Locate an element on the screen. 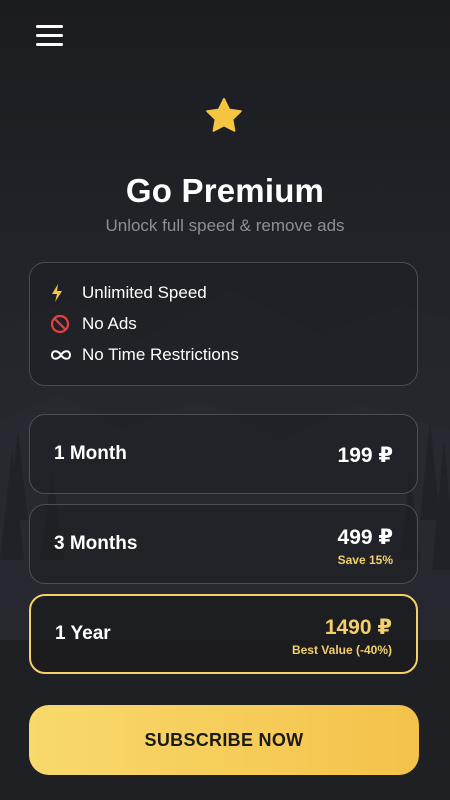 The height and width of the screenshot is (800, 450). feature-label: No Ads is located at coordinates (109, 323).